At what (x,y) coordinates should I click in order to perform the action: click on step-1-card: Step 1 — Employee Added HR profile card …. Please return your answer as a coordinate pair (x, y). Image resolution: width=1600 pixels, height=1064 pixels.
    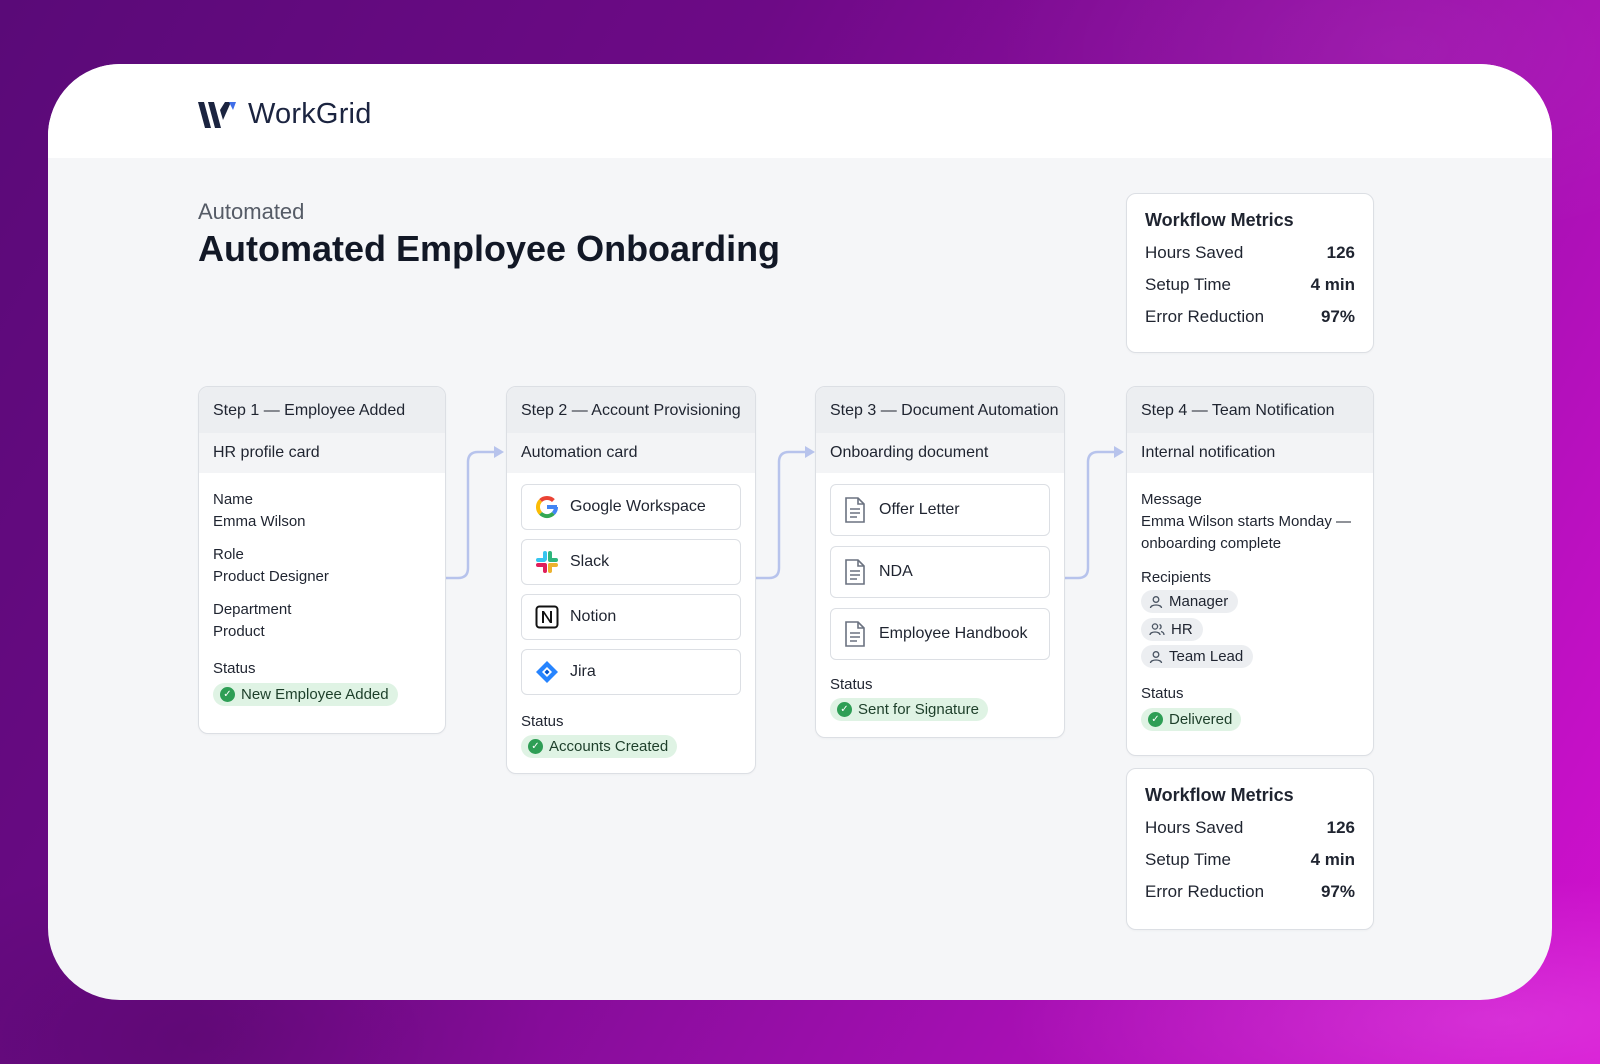
    Looking at the image, I should click on (322, 560).